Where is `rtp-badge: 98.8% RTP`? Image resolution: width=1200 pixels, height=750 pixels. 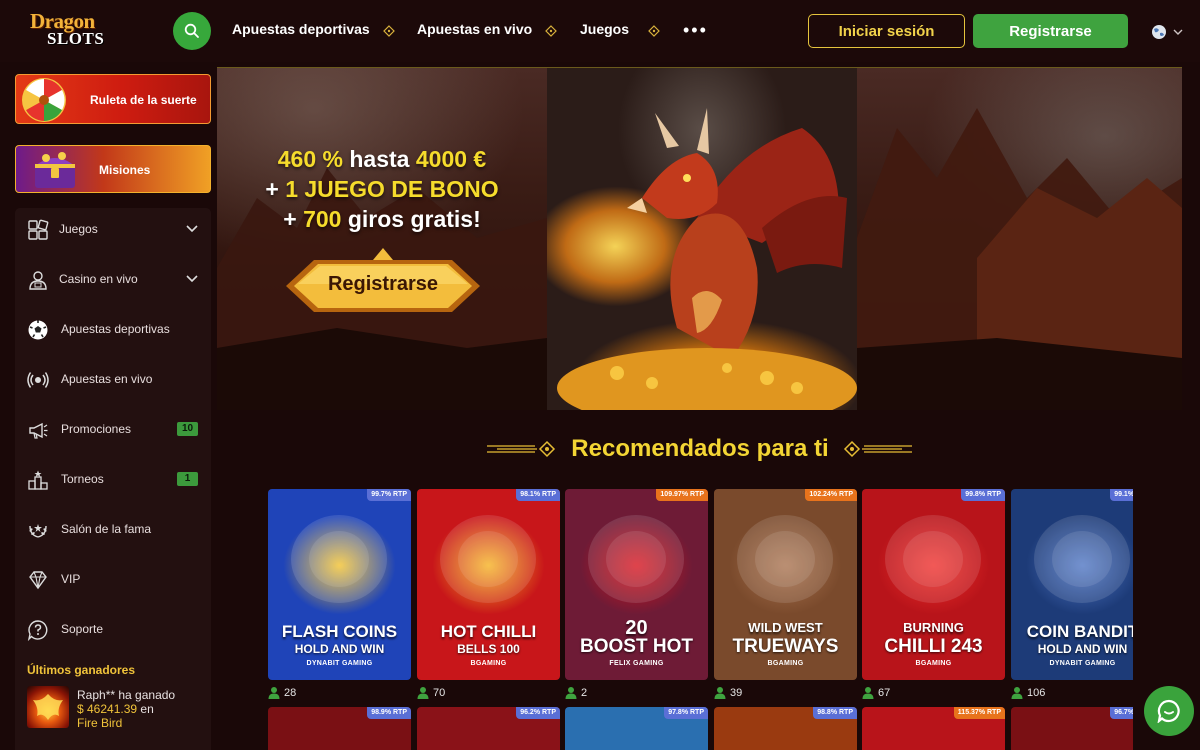
rtp-badge: 98.8% RTP is located at coordinates (835, 713).